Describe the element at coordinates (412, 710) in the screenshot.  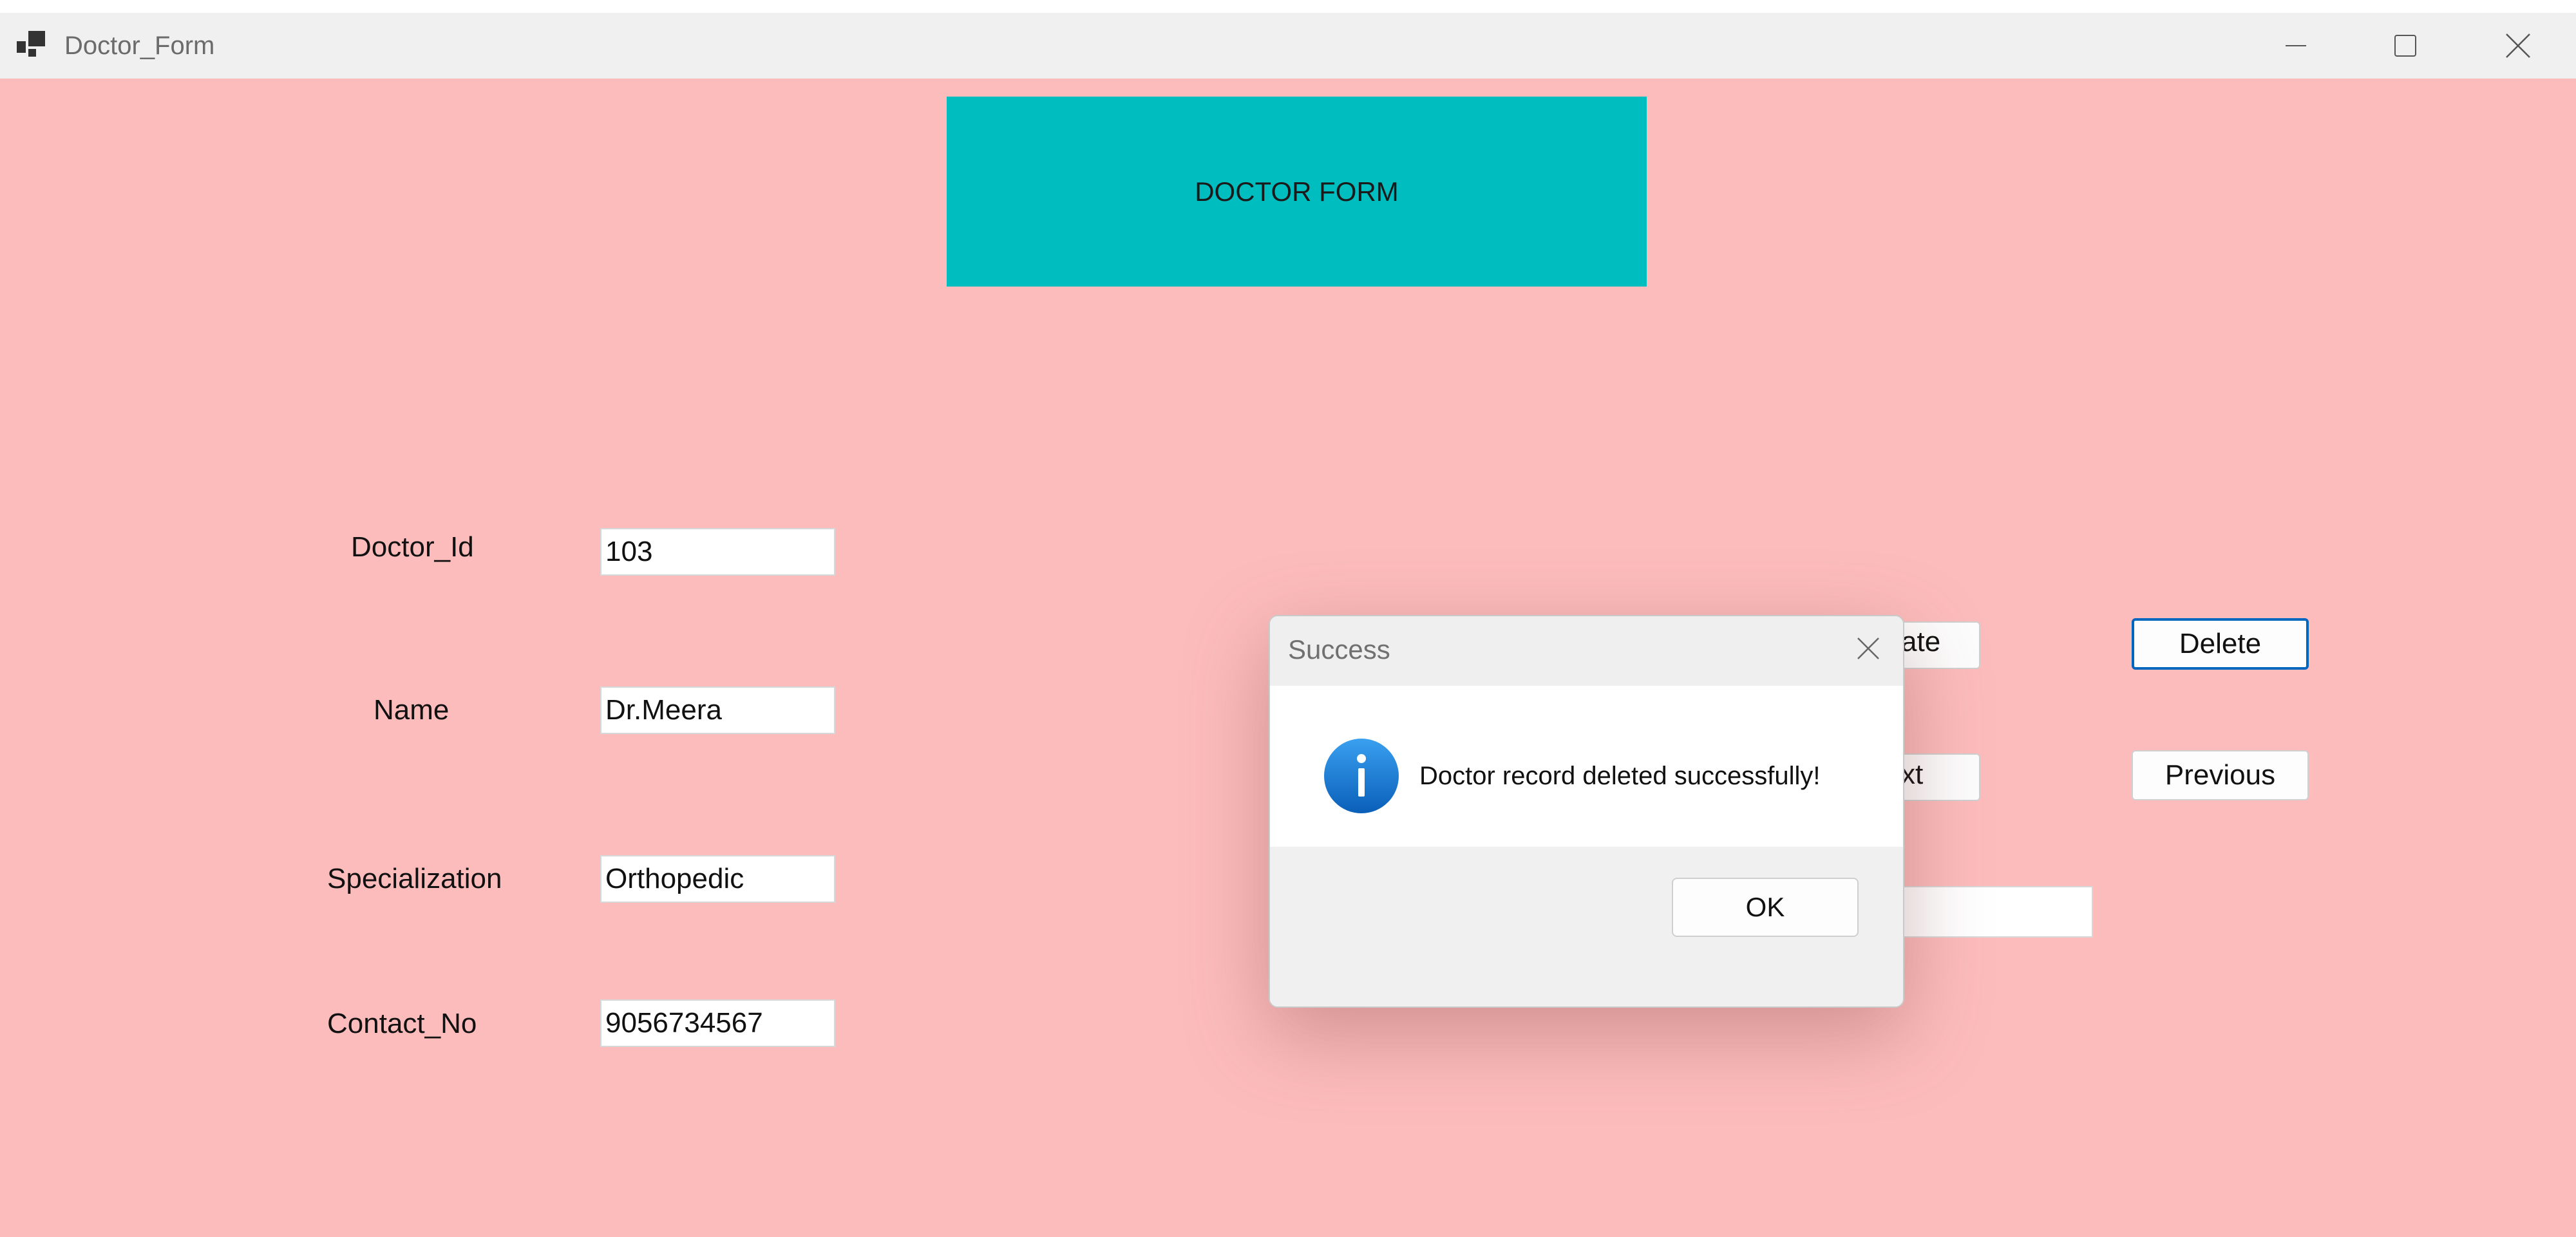
I see `name-label: Name` at that location.